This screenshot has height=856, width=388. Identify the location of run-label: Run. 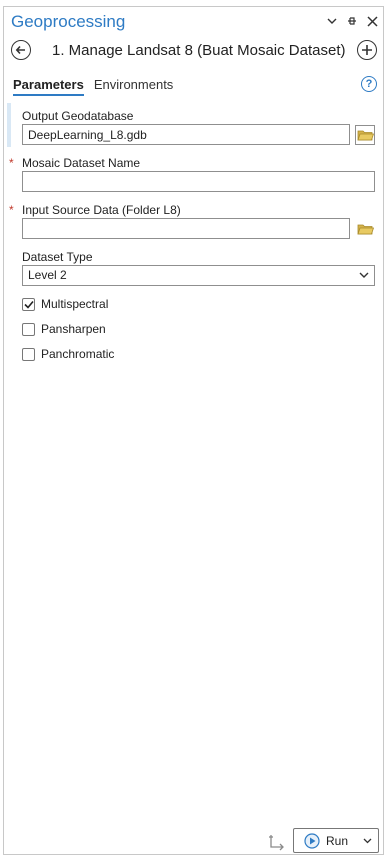
(337, 840).